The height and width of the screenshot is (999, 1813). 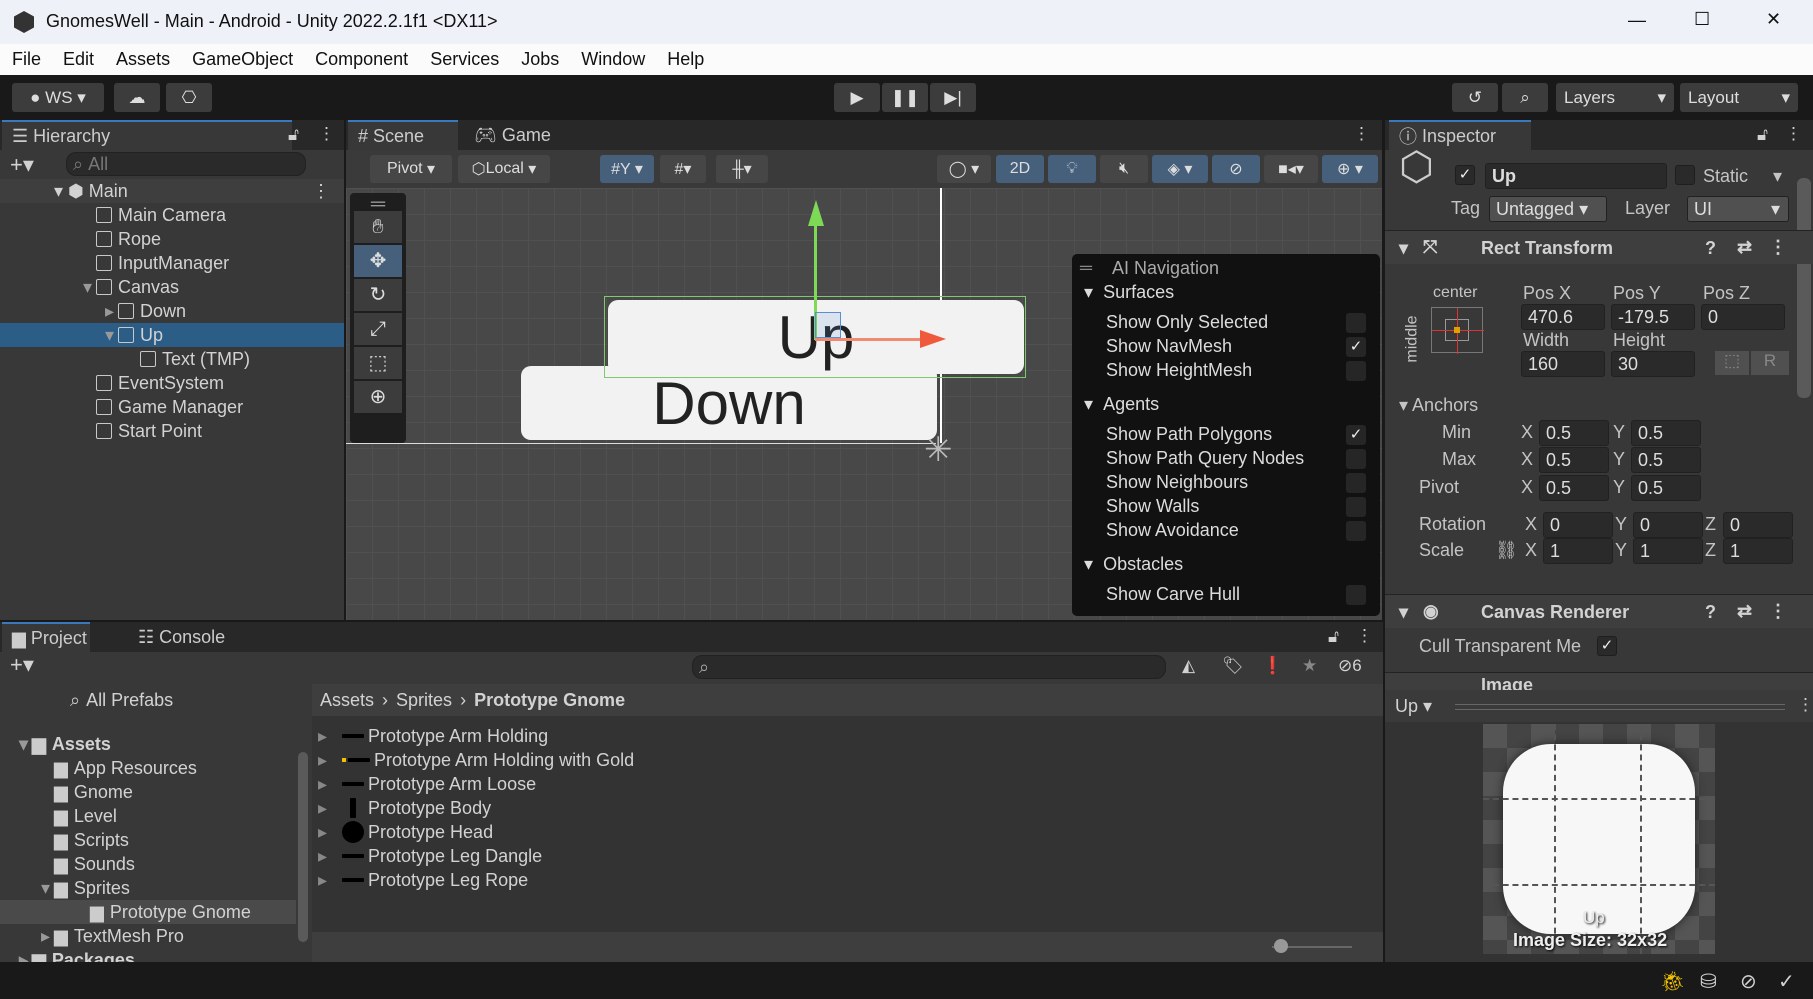 What do you see at coordinates (1574, 488) in the screenshot?
I see `pivot-x-field: 0.5` at bounding box center [1574, 488].